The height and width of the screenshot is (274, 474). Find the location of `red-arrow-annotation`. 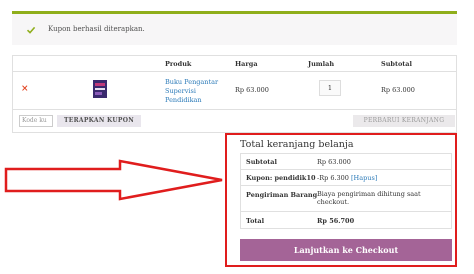

red-arrow-annotation is located at coordinates (113, 180).